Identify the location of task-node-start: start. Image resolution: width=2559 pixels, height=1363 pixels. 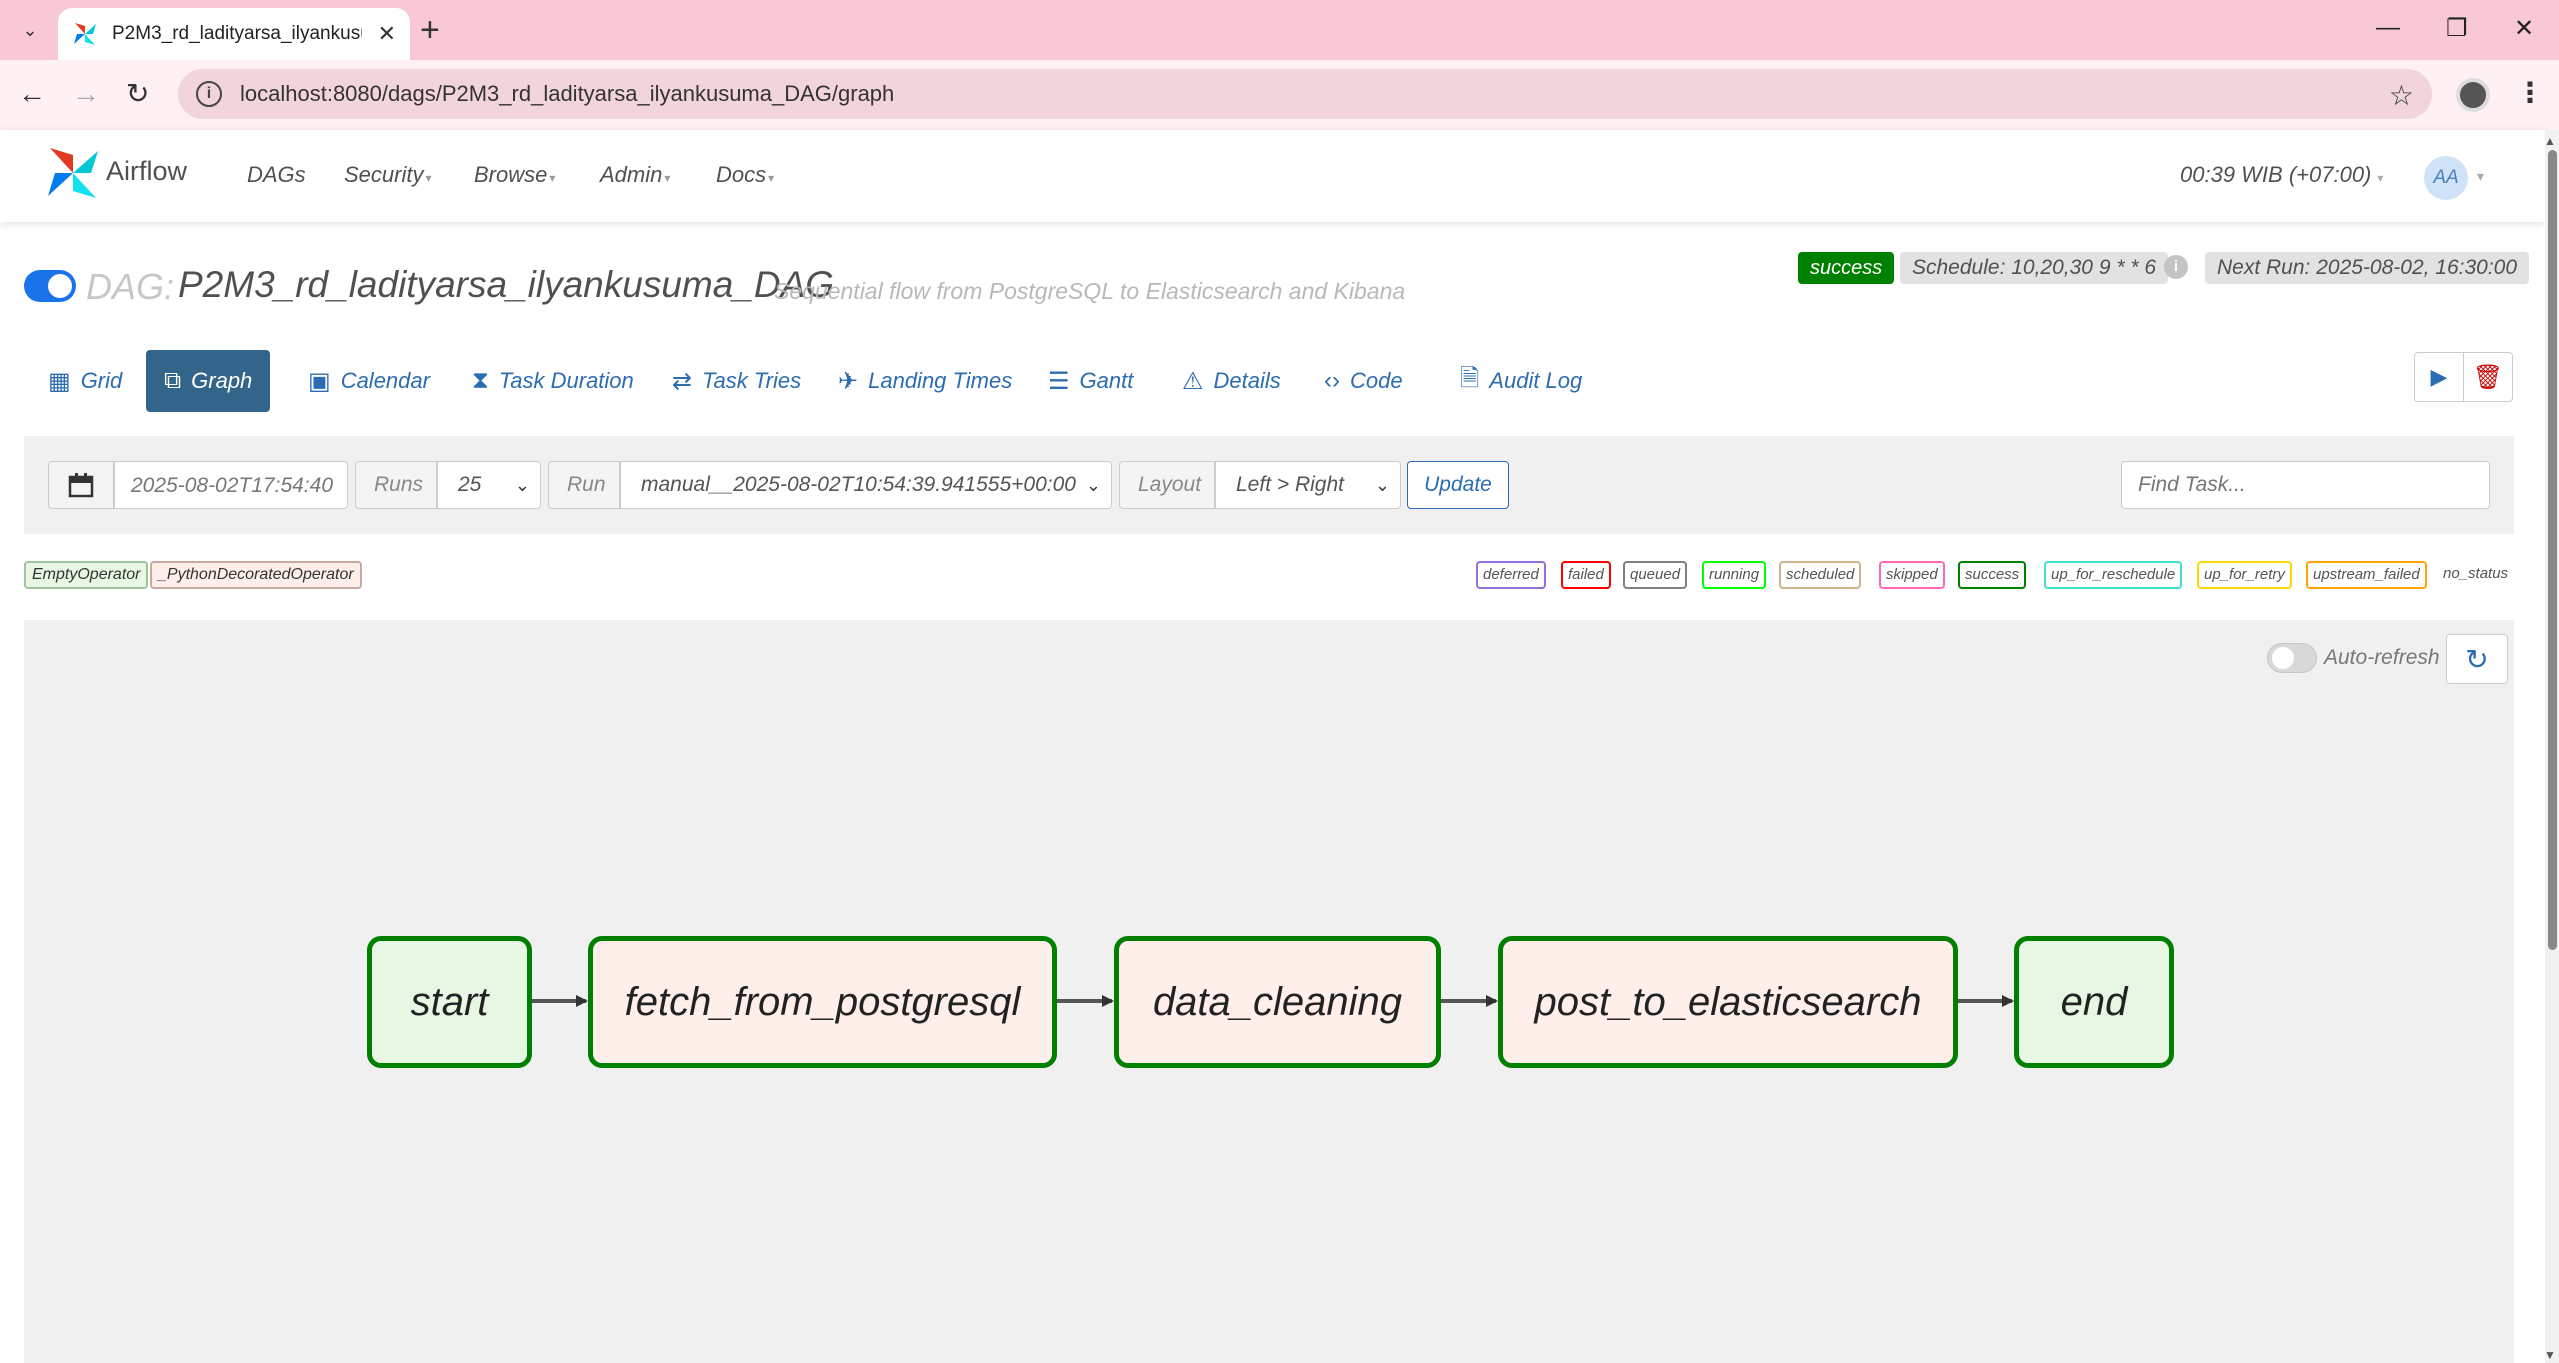
(449, 1002).